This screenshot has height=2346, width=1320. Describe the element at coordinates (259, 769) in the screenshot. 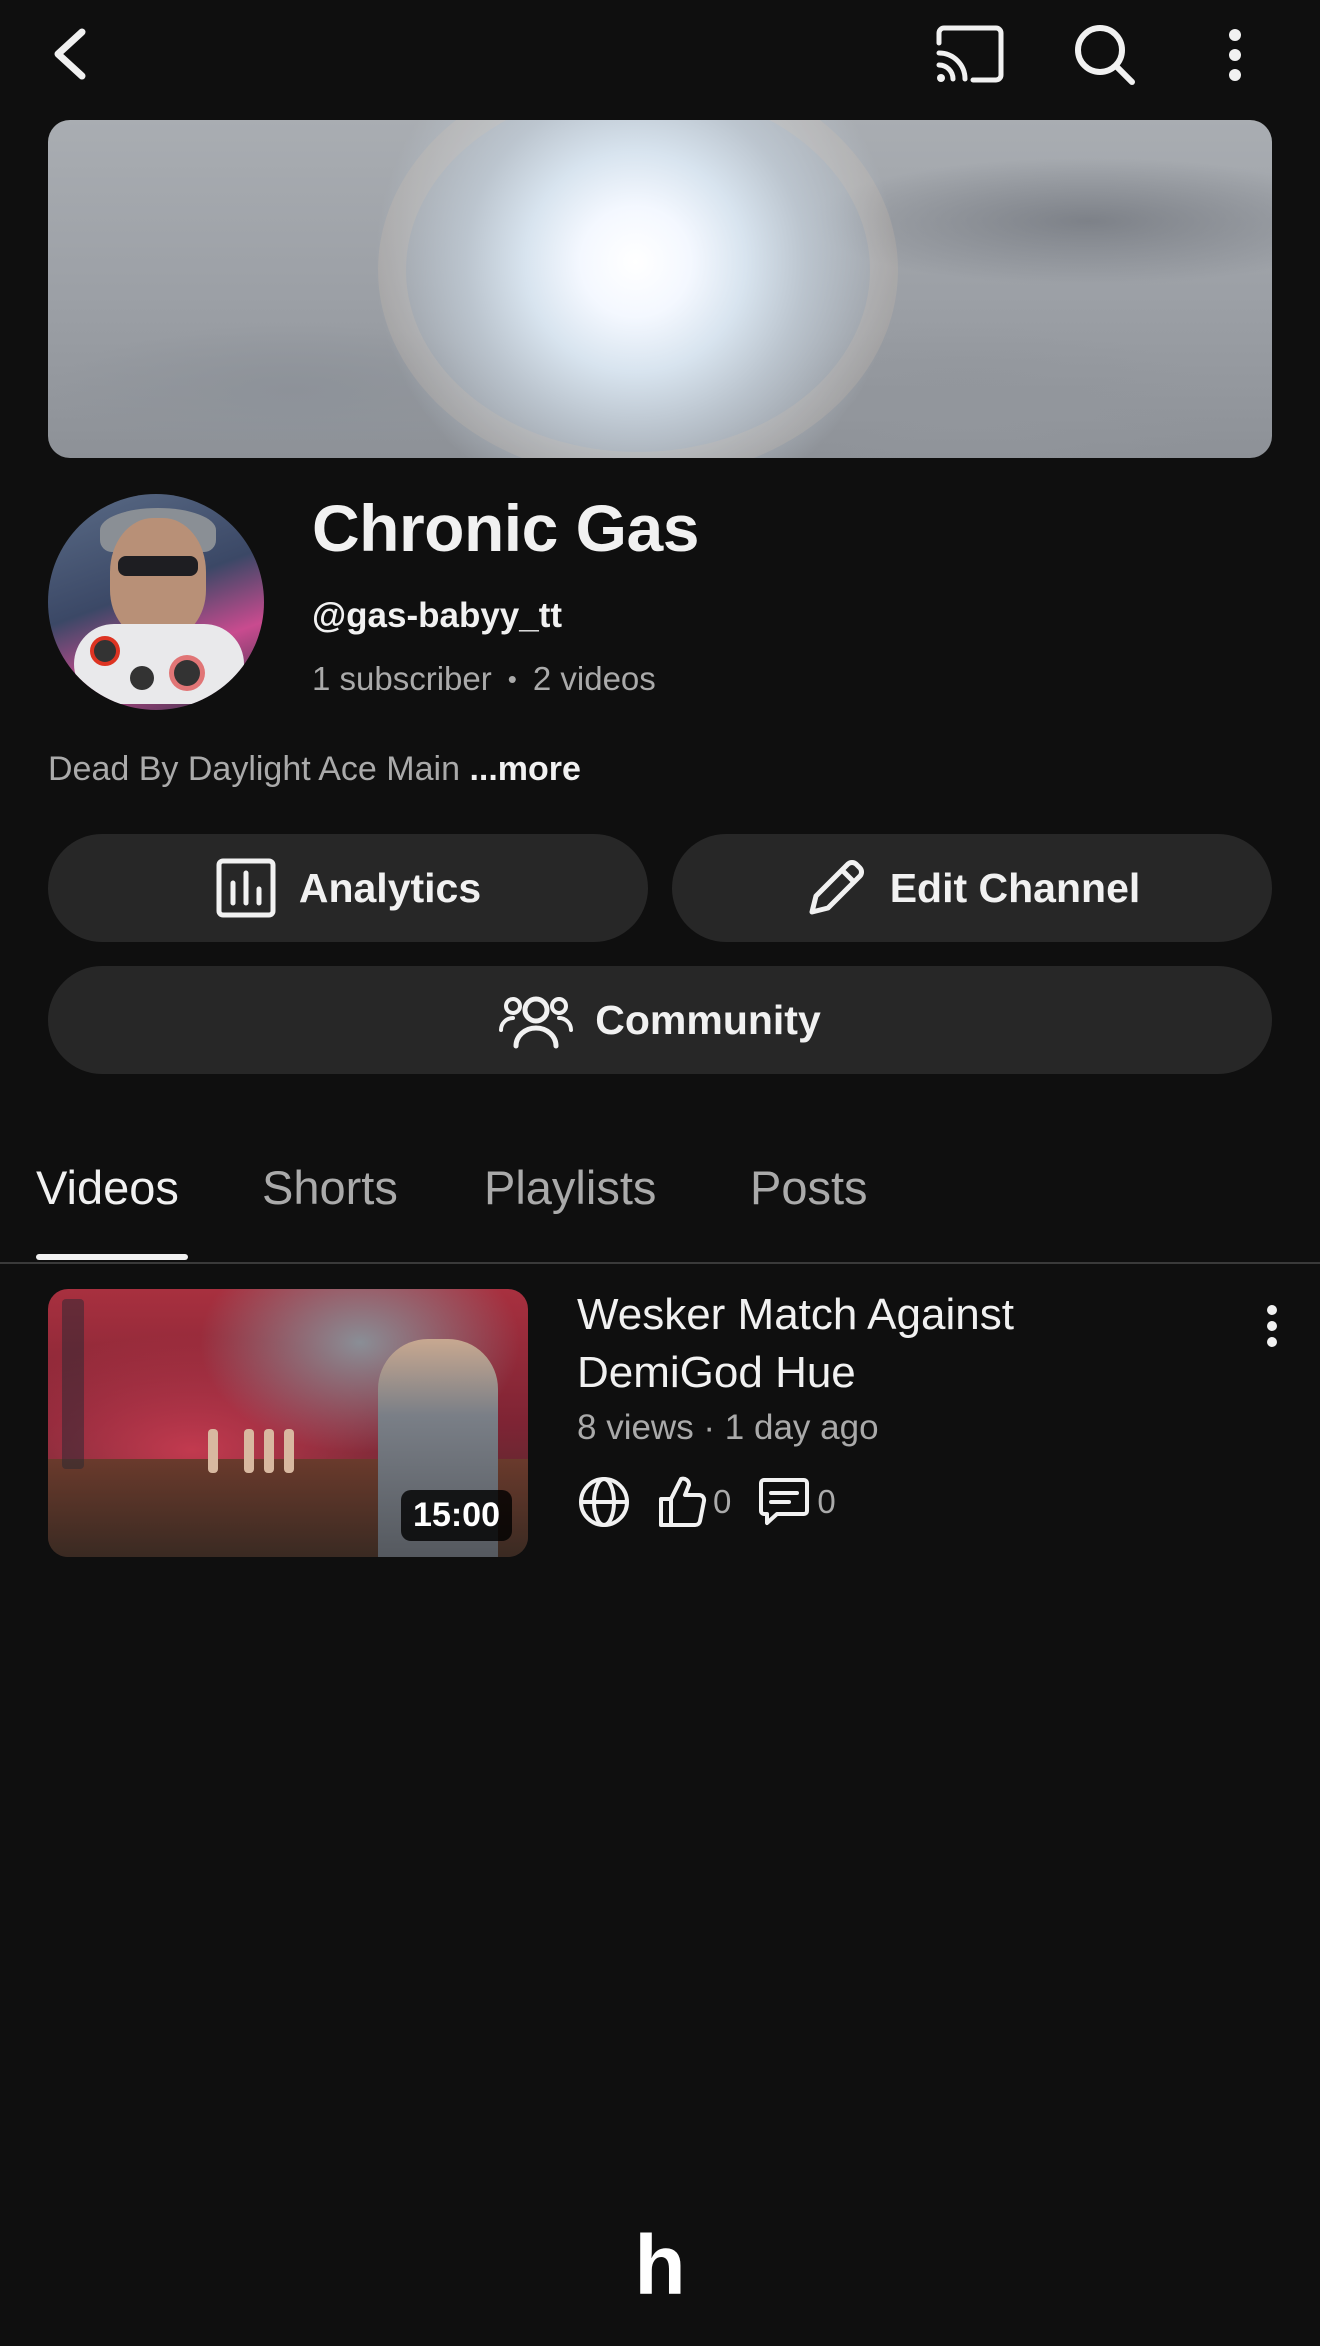

I see `description-text: Dead By Daylight Ace Main` at that location.